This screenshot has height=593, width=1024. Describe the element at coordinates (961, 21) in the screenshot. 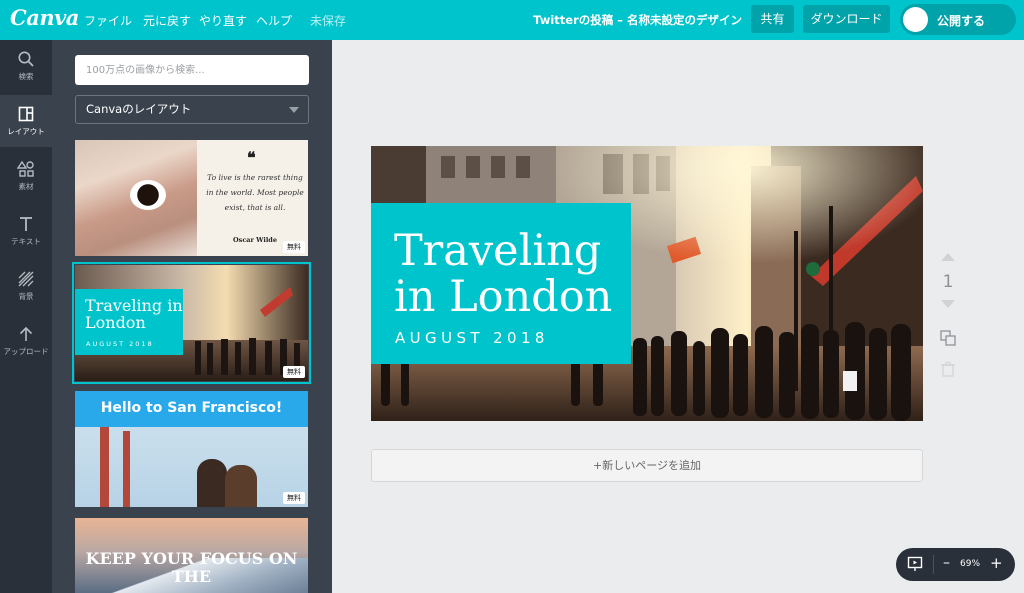

I see `publish-label: 公開する` at that location.